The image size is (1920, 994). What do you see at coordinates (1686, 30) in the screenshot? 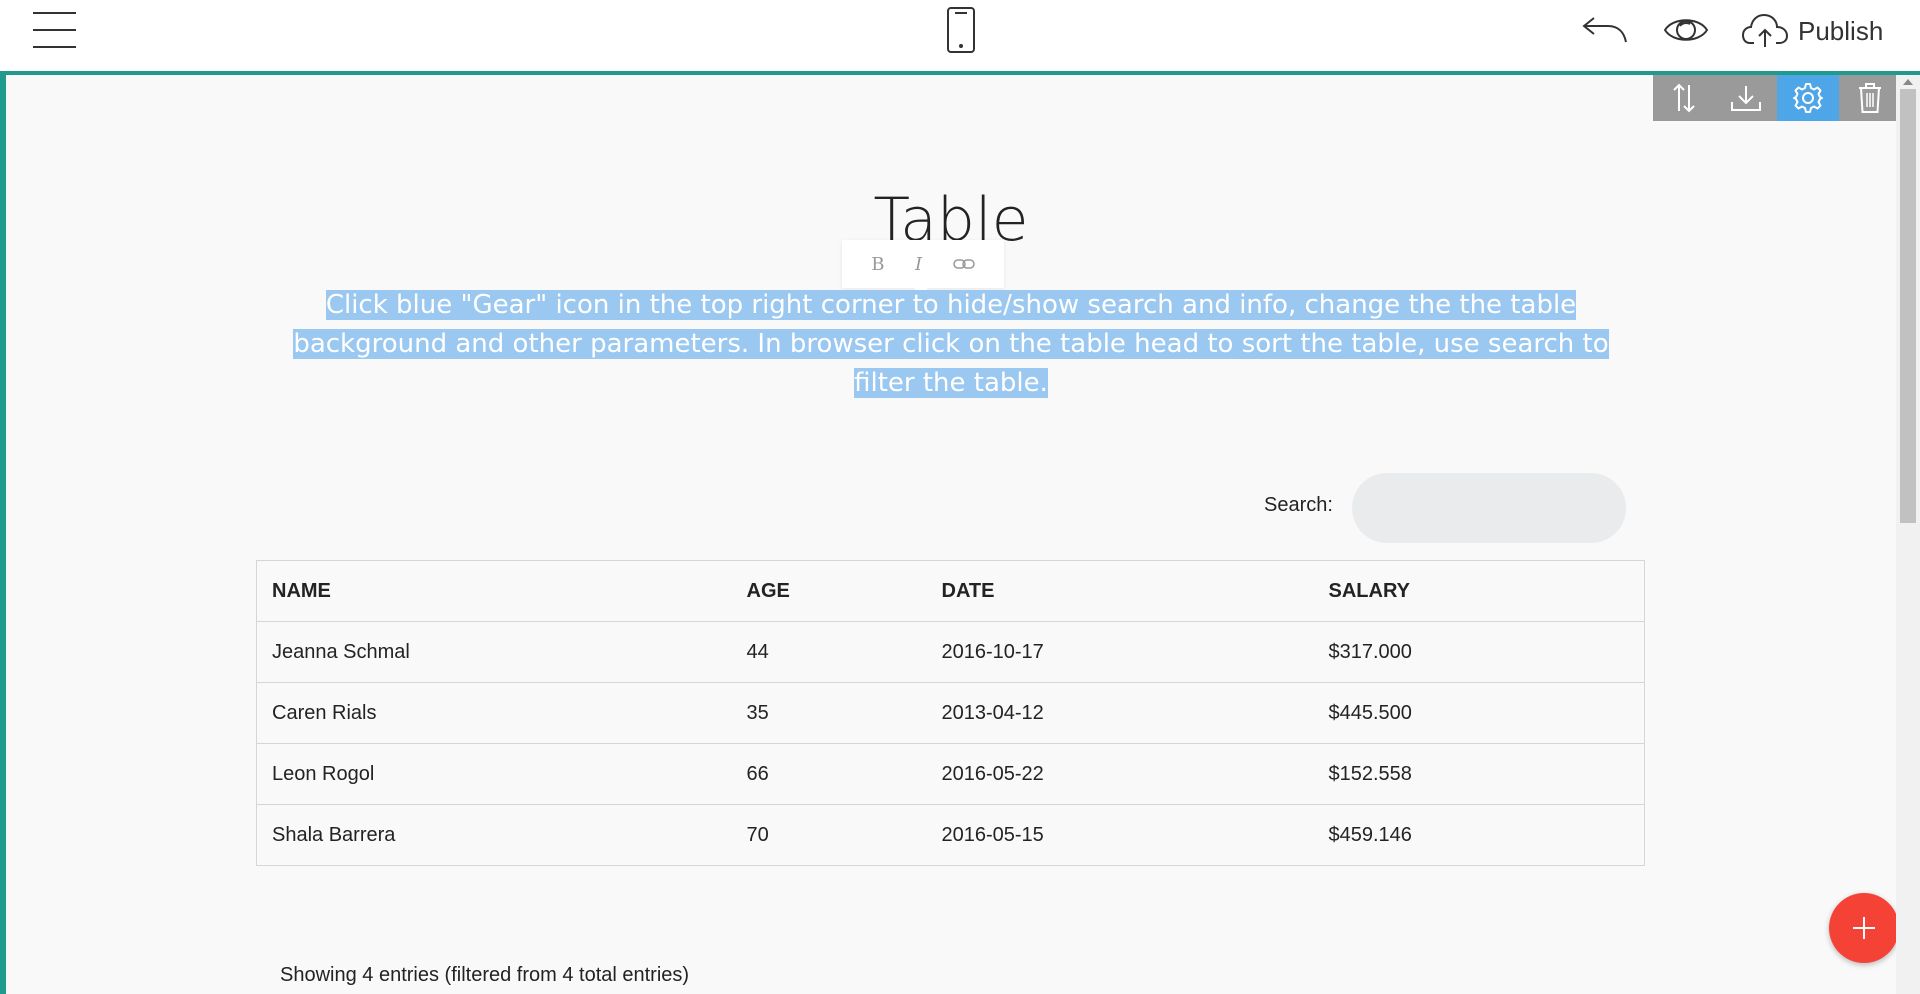
I see `eye-icon` at bounding box center [1686, 30].